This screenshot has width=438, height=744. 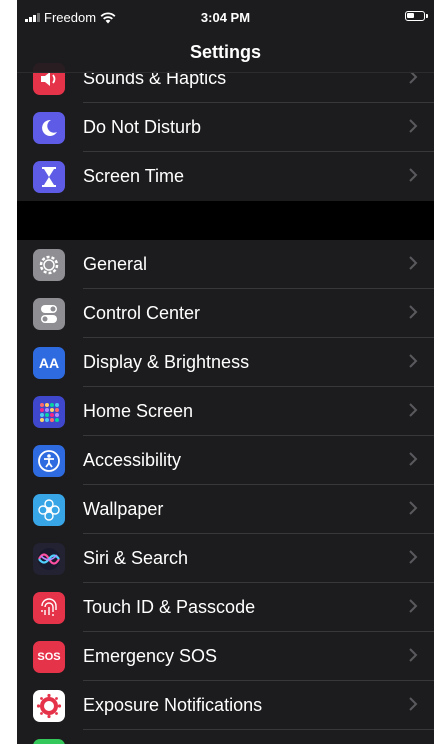 I want to click on settings-row-display-brightness: AA Display & Brightness, so click(x=225, y=362).